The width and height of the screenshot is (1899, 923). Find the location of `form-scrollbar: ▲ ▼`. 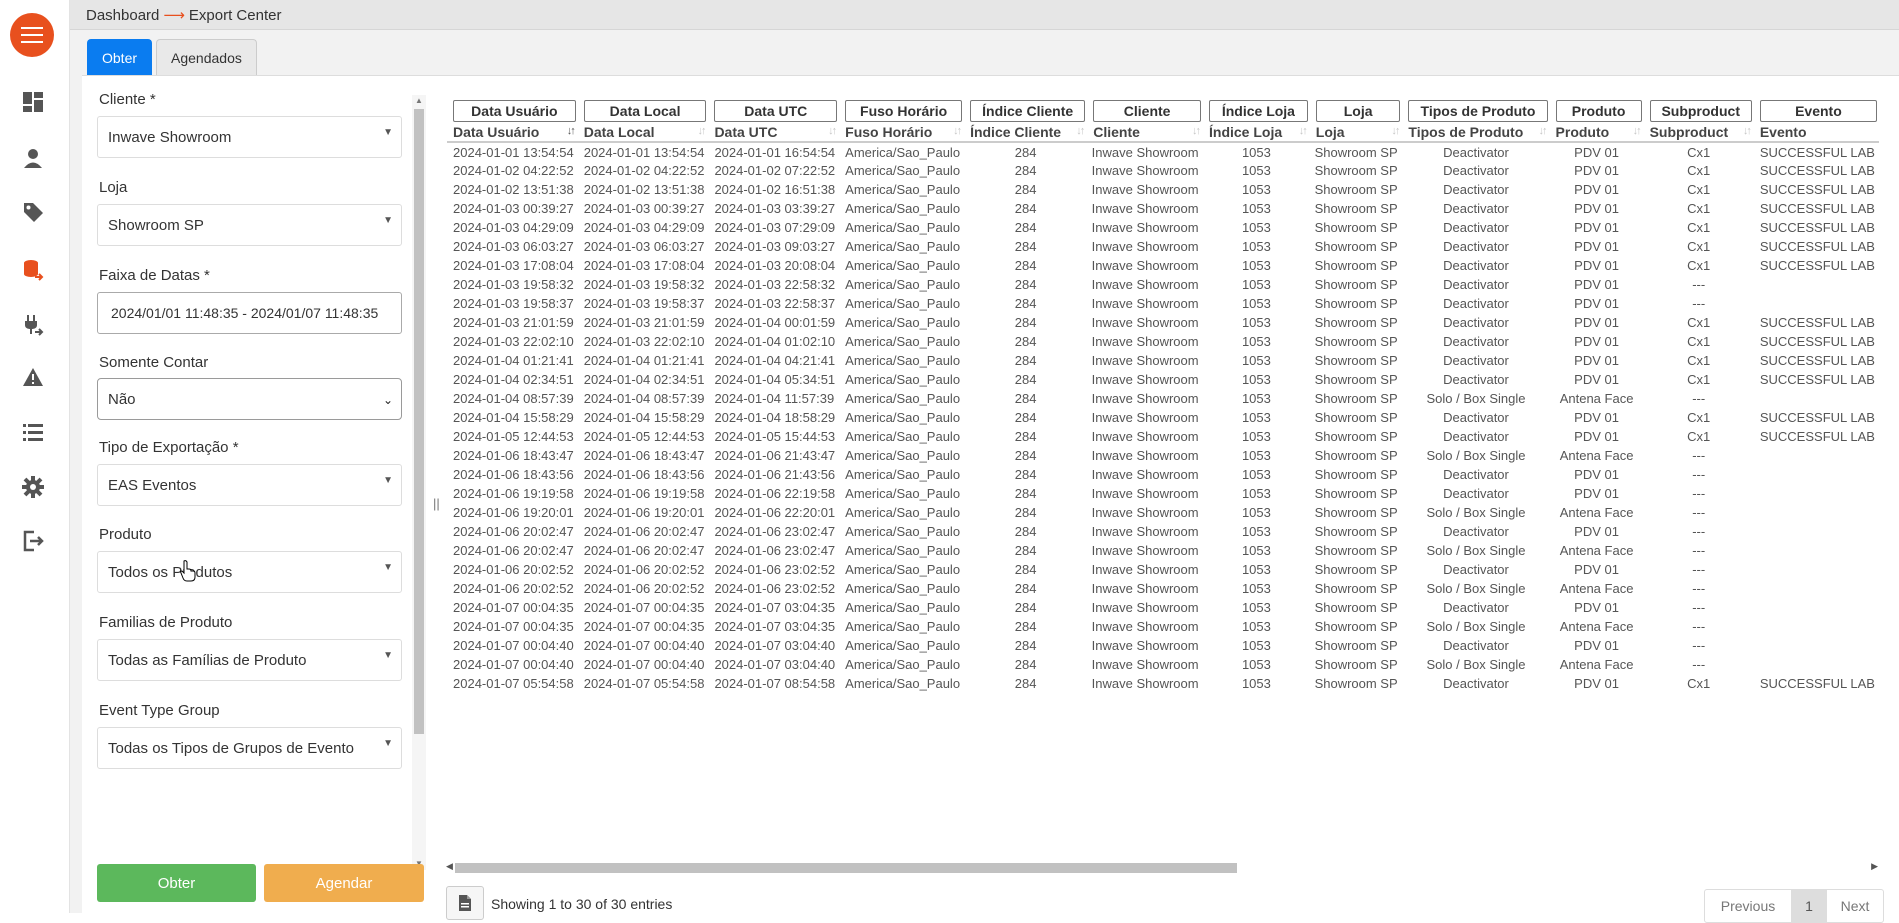

form-scrollbar: ▲ ▼ is located at coordinates (419, 482).